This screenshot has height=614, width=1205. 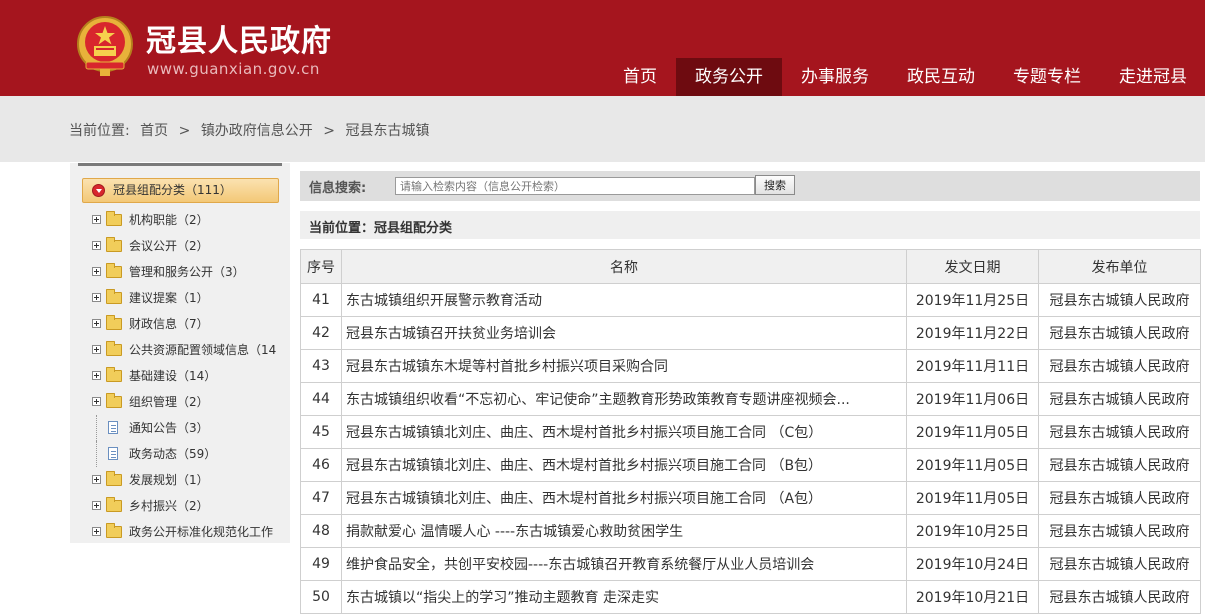 I want to click on tree-item-label: 通知公告（3）, so click(x=169, y=428).